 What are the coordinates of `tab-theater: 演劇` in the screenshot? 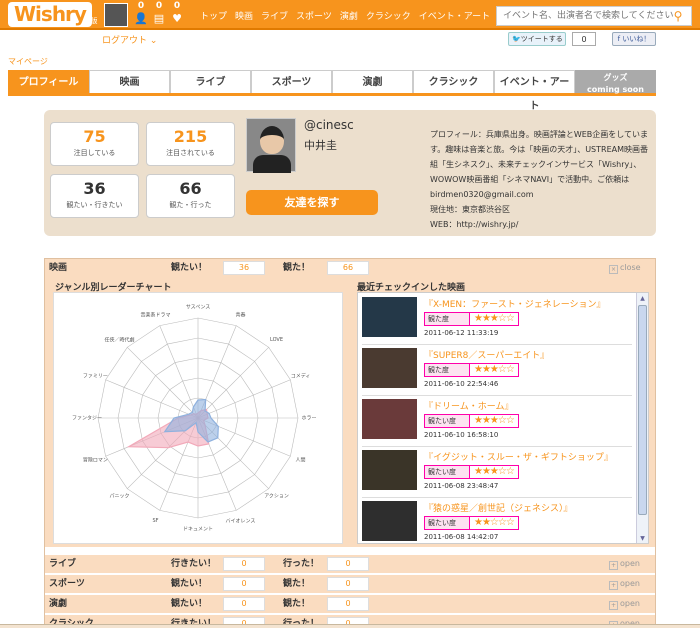 It's located at (372, 81).